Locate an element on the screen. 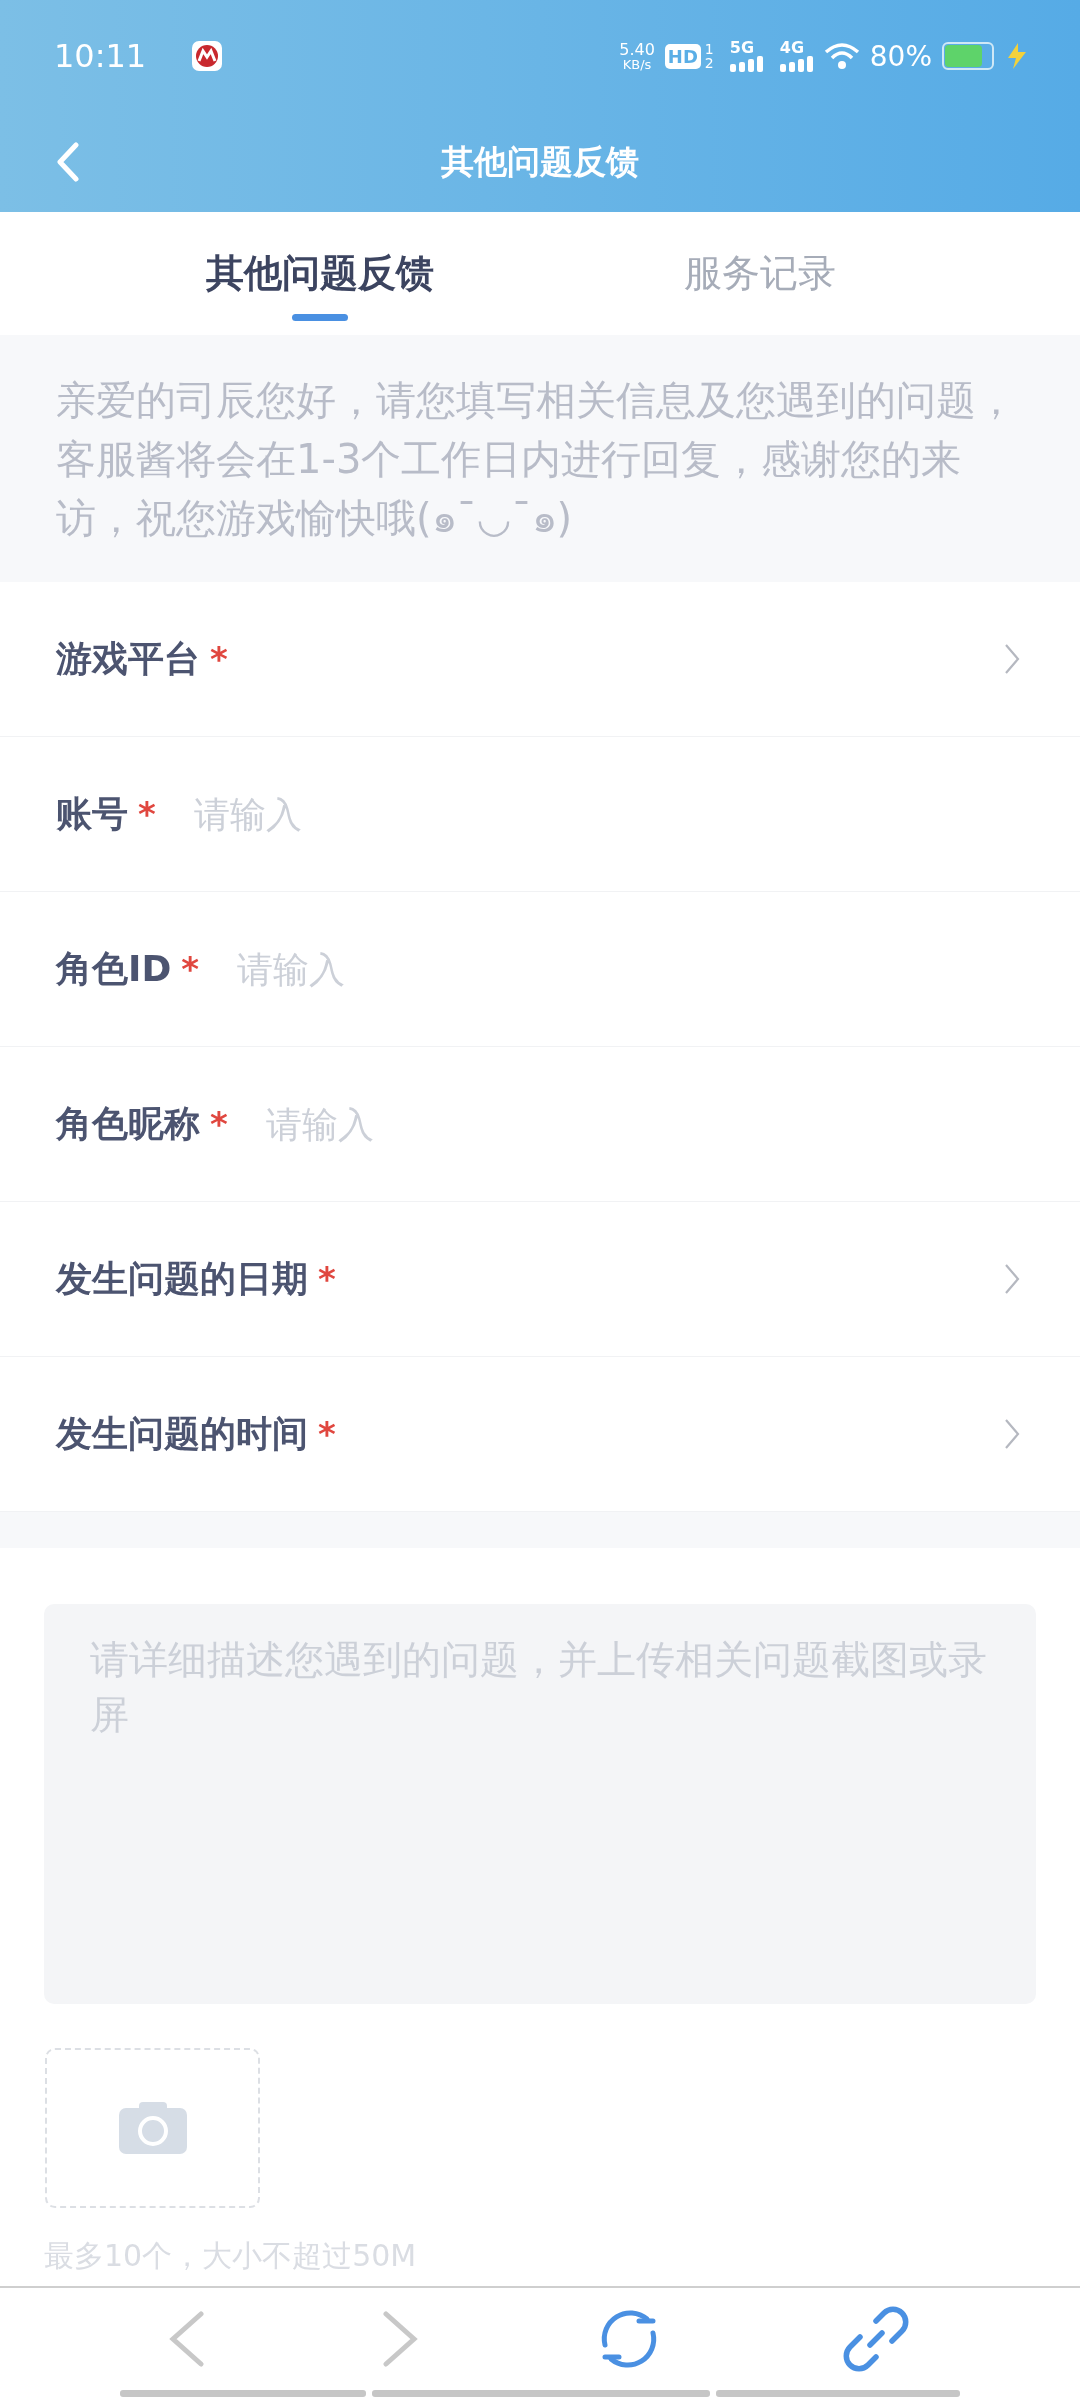  network-type: 5G is located at coordinates (742, 48).